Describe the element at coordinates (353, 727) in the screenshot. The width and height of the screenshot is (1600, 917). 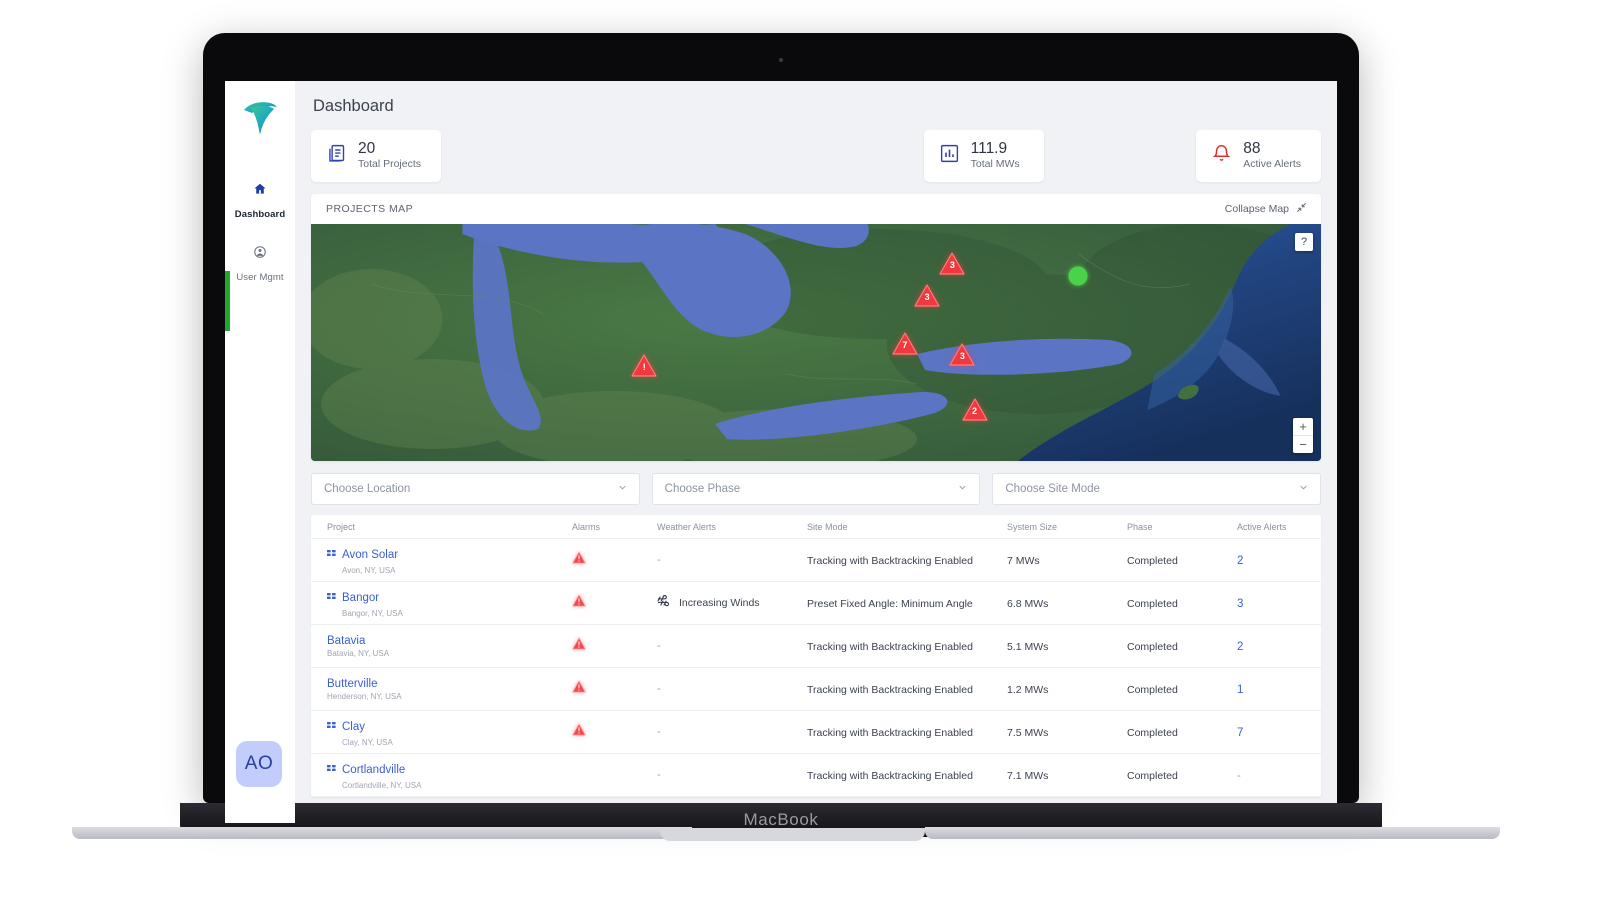
I see `project-name-link: Clay` at that location.